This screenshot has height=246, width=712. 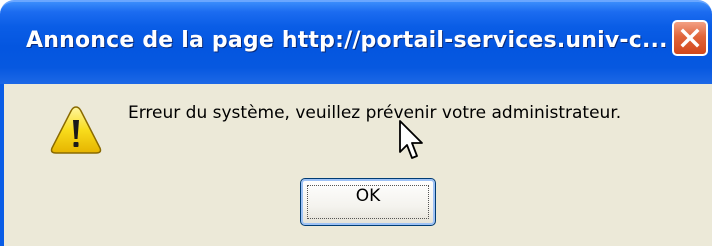 What do you see at coordinates (76, 130) in the screenshot?
I see `warning-icon` at bounding box center [76, 130].